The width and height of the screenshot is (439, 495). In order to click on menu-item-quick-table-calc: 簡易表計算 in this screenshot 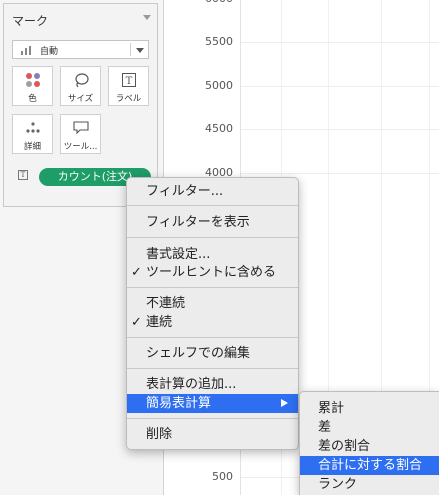, I will do `click(212, 403)`.